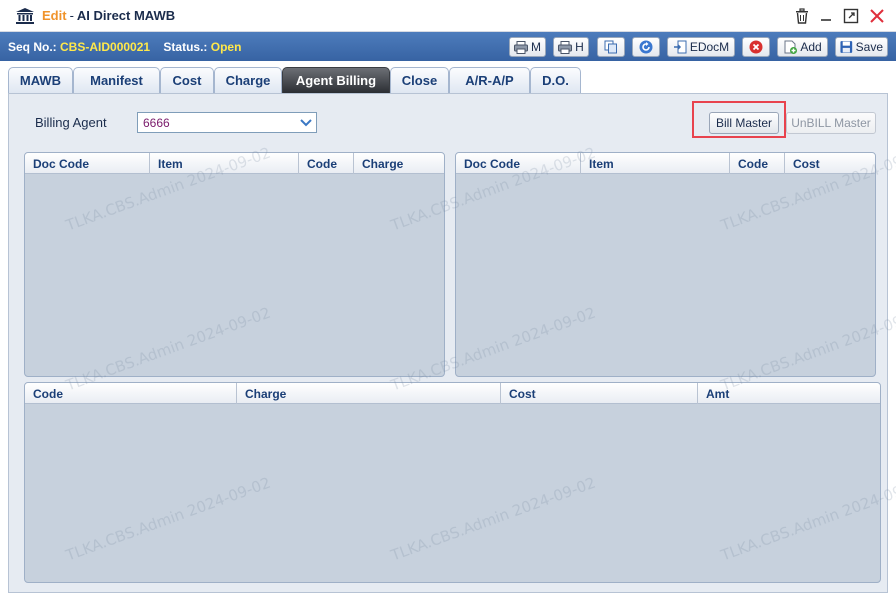  I want to click on edit-mode-label: Edit, so click(54, 15).